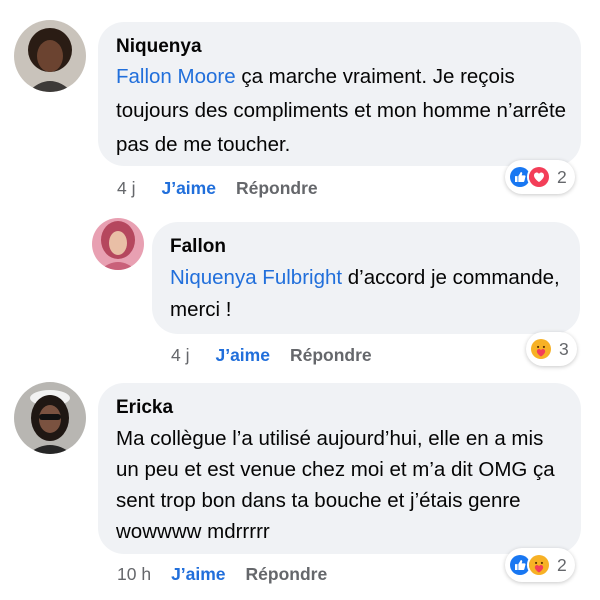  I want to click on love-icon, so click(539, 177).